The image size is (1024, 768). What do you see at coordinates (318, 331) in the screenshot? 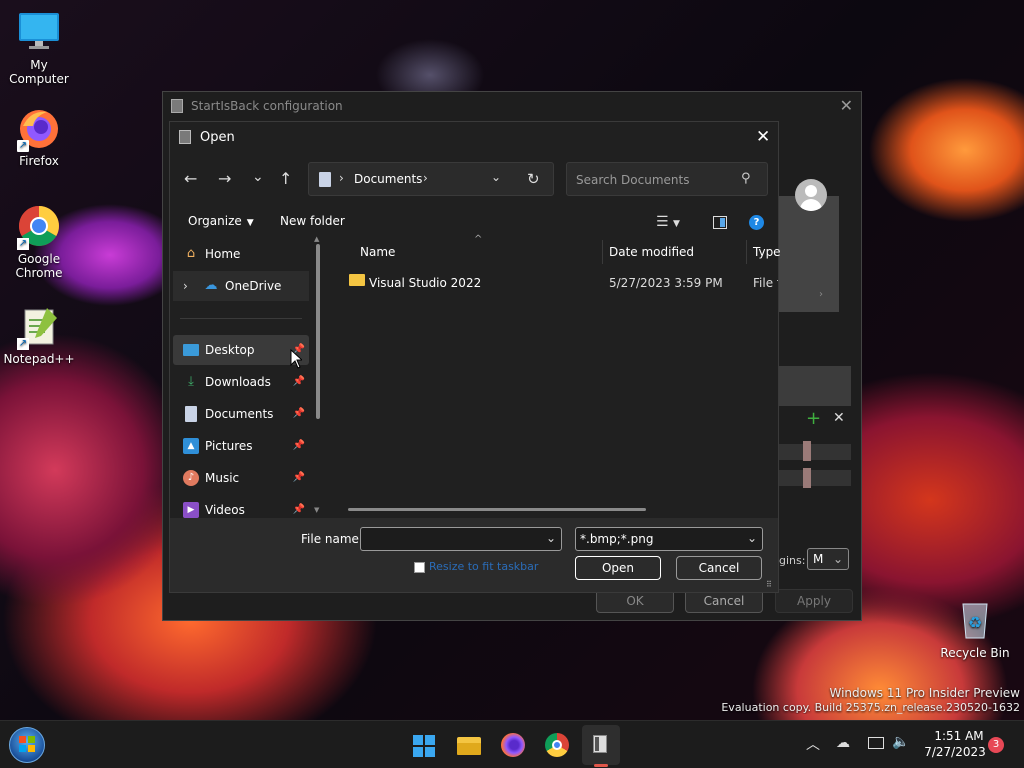
I see `nav-scrollbar` at bounding box center [318, 331].